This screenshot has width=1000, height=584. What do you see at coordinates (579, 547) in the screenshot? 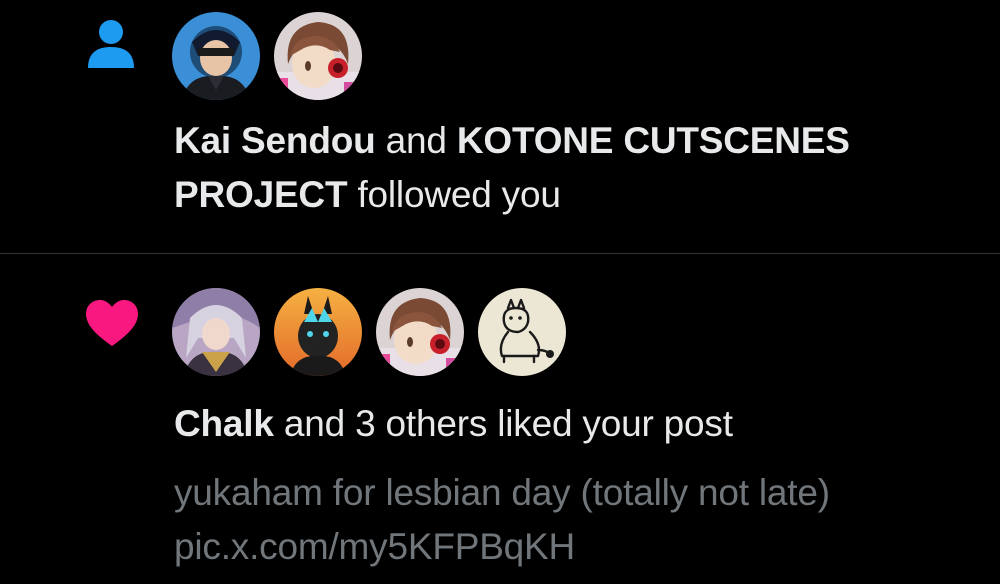
I see `post-link: pic.x.com/my5KFPBqKH` at bounding box center [579, 547].